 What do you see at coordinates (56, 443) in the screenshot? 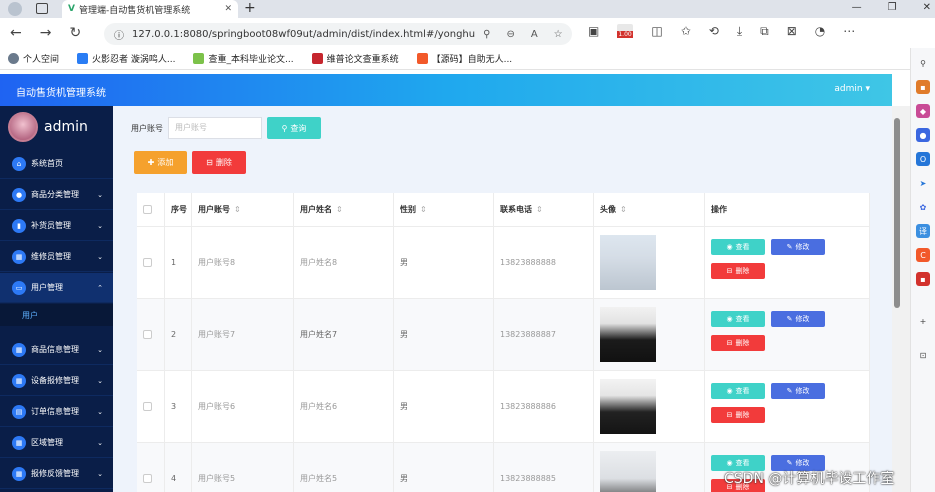
I see `sidebar-item: ▦ 区域管理 ⌄` at bounding box center [56, 443].